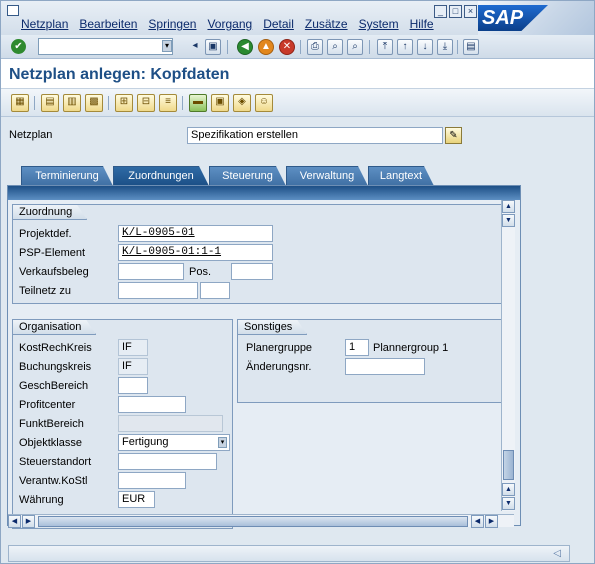  What do you see at coordinates (445, 47) in the screenshot?
I see `last-page-icon: ⤓` at bounding box center [445, 47].